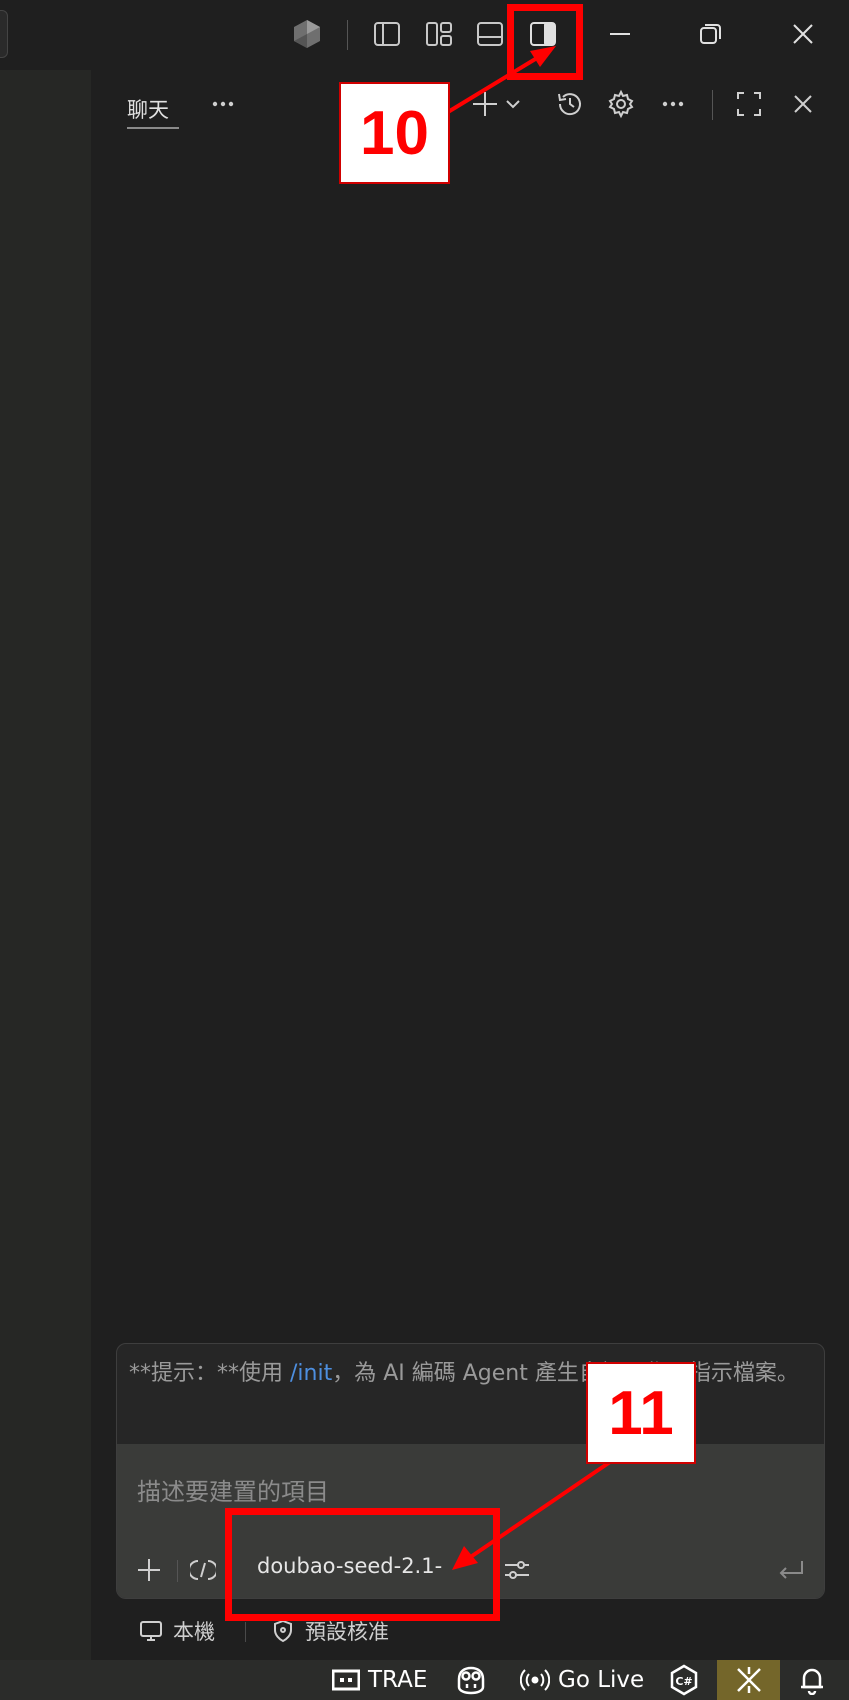 This screenshot has width=849, height=1700. I want to click on trae-icon, so click(346, 1680).